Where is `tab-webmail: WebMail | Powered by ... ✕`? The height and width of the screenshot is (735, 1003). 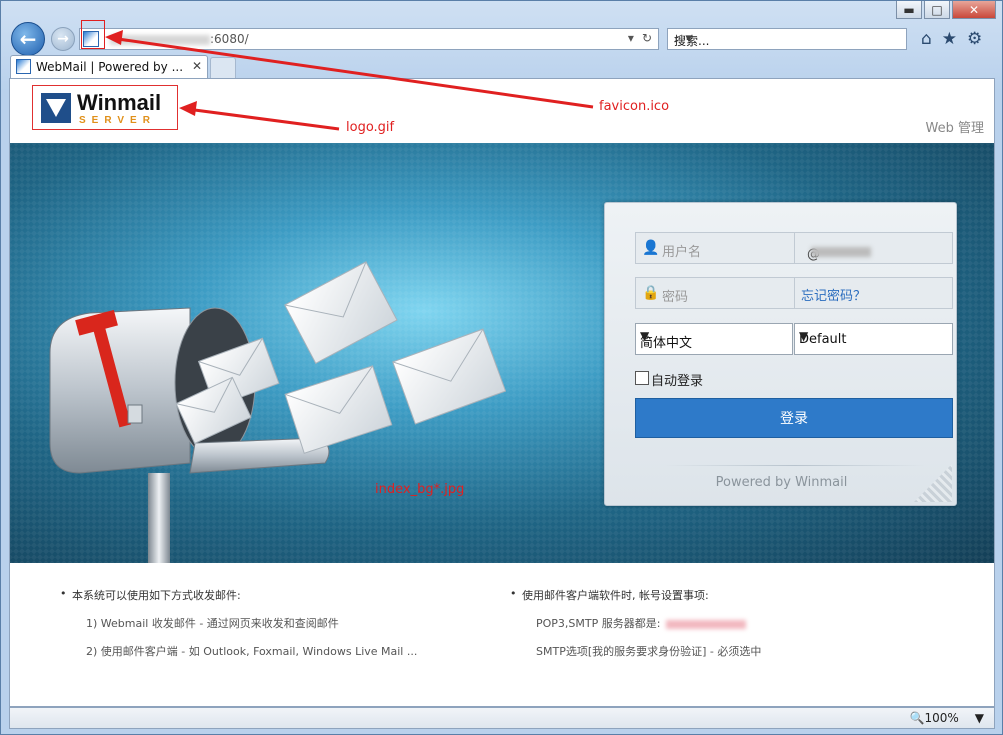 tab-webmail: WebMail | Powered by ... ✕ is located at coordinates (109, 66).